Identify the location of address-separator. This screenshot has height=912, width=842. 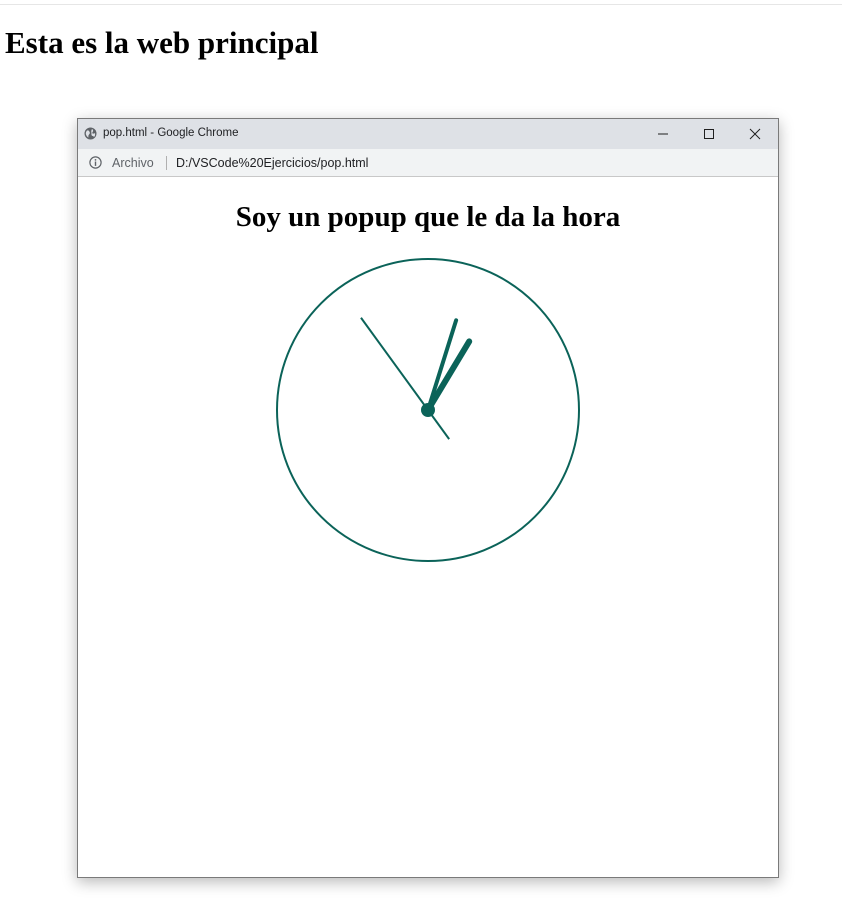
(166, 163).